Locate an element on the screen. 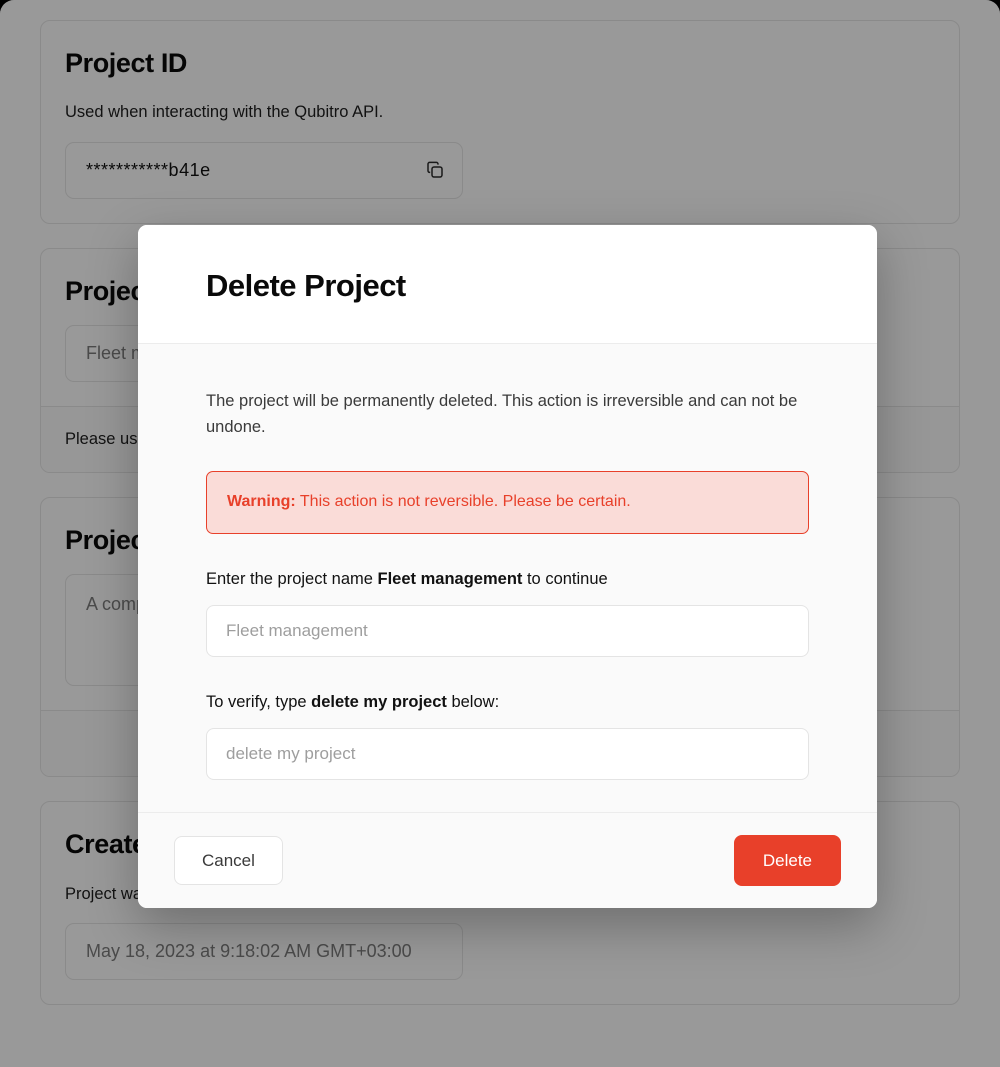  verify-suffix: below: is located at coordinates (473, 701).